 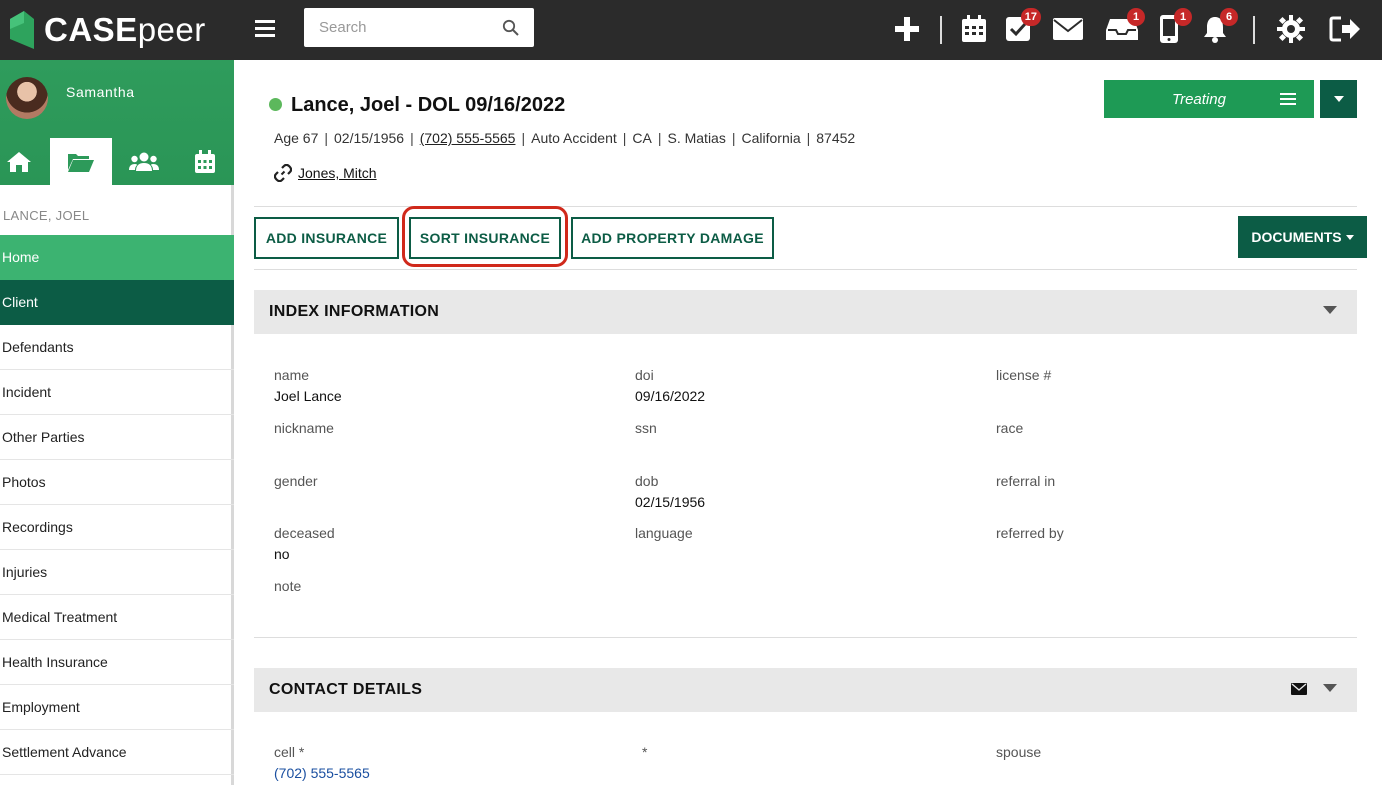 I want to click on cell-phone-link: (702) 555-5565, so click(x=322, y=773).